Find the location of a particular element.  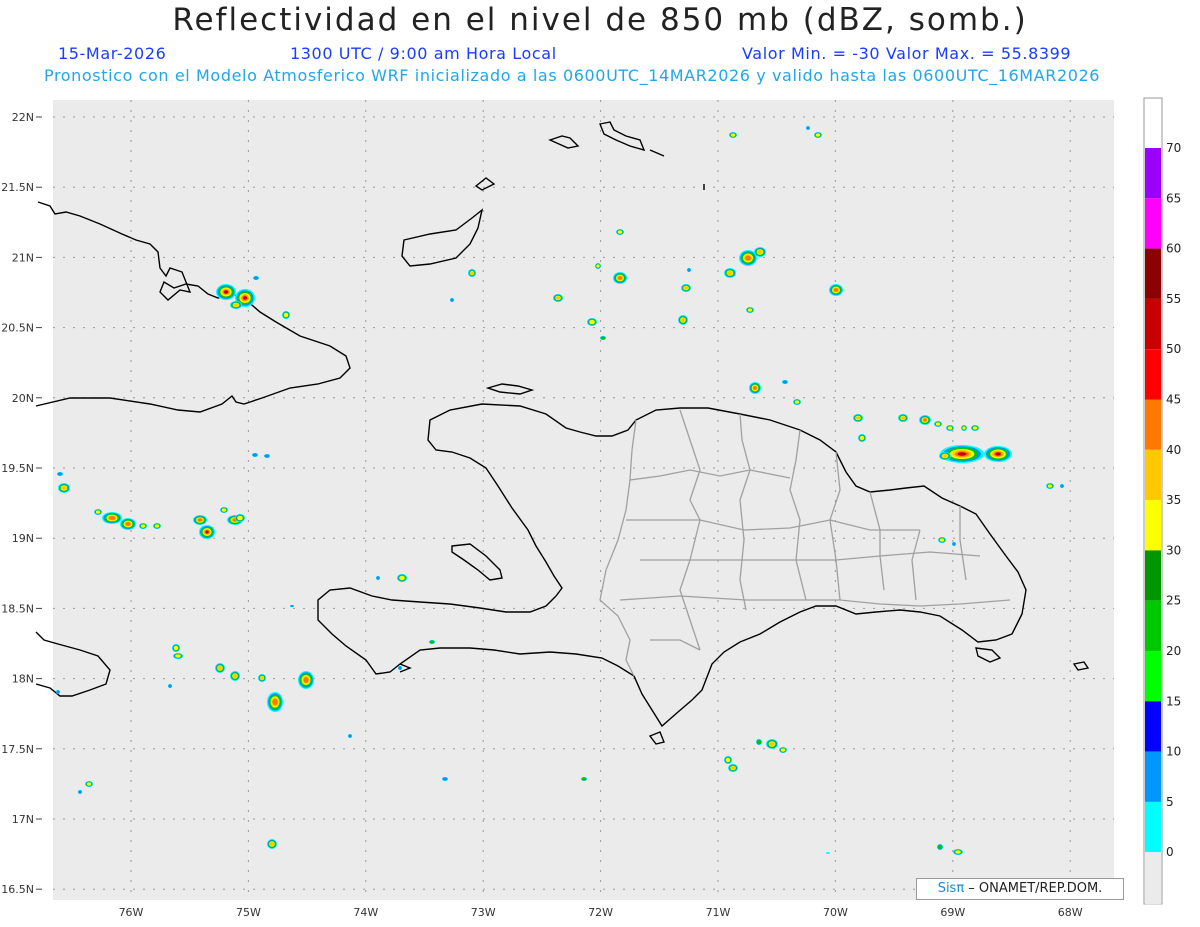

lat-label: 18.5N is located at coordinates (17, 608).